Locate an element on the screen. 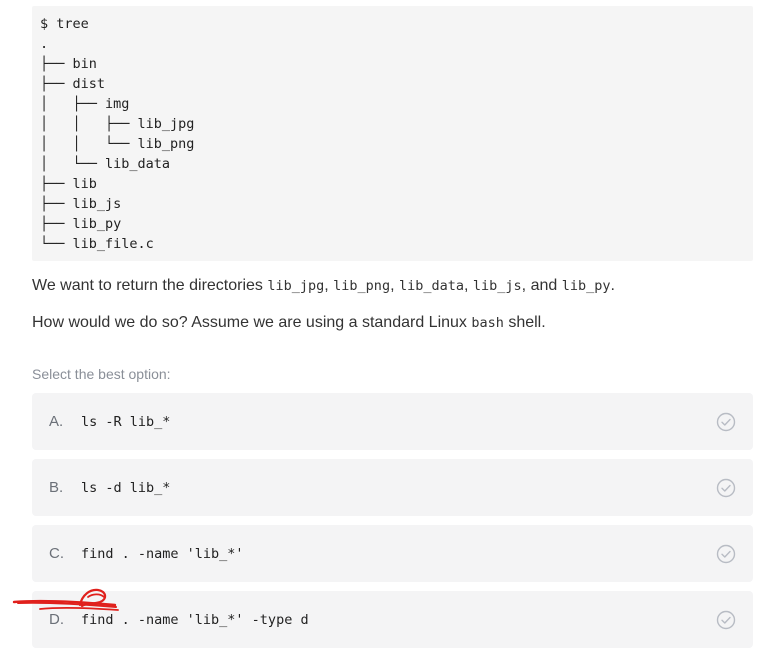 The image size is (781, 657). option-command: ls -R lib_* is located at coordinates (126, 421).